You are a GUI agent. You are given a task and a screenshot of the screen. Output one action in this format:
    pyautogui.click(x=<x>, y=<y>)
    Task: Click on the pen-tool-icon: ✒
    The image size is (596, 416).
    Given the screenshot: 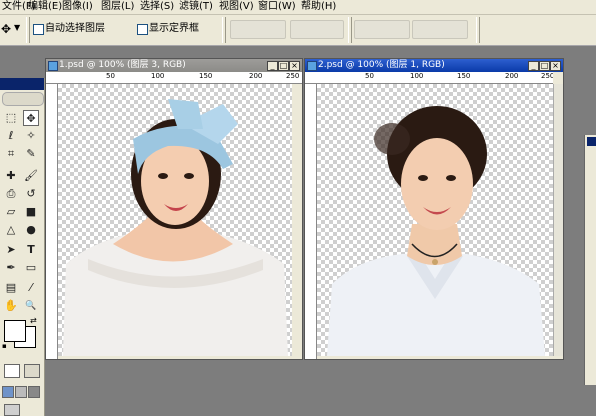 What is the action you would take?
    pyautogui.click(x=11, y=268)
    